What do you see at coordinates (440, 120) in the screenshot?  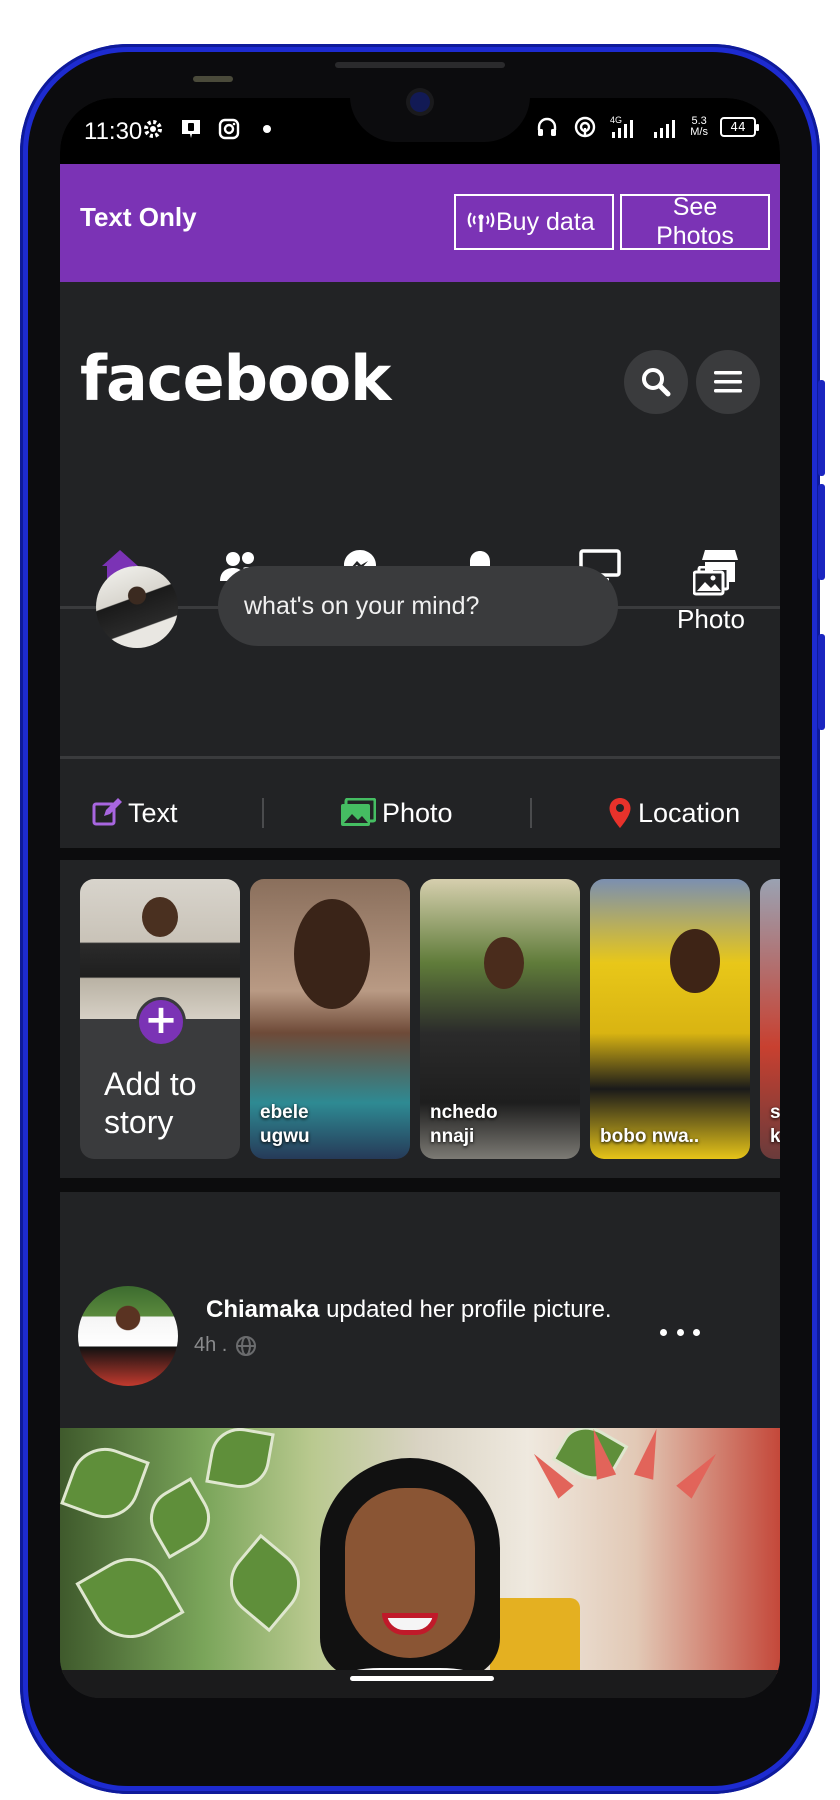 I see `notch` at bounding box center [440, 120].